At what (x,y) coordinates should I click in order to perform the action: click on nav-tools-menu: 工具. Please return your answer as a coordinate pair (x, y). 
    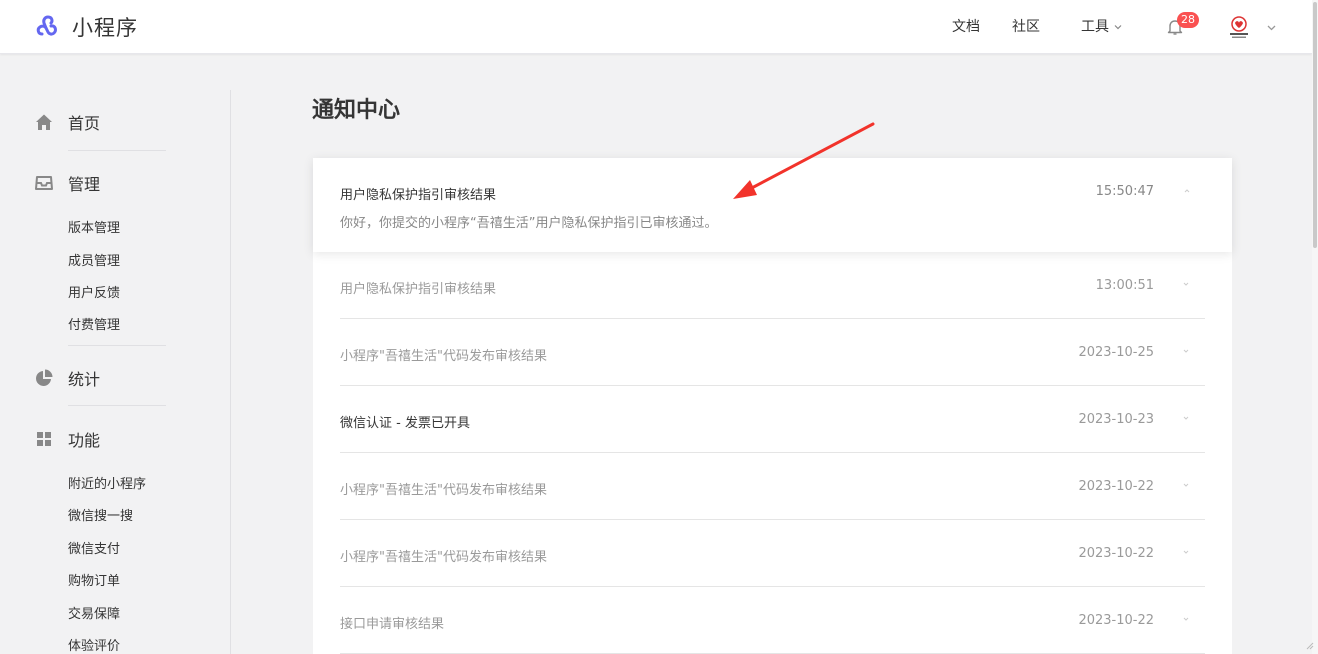
    Looking at the image, I should click on (1102, 27).